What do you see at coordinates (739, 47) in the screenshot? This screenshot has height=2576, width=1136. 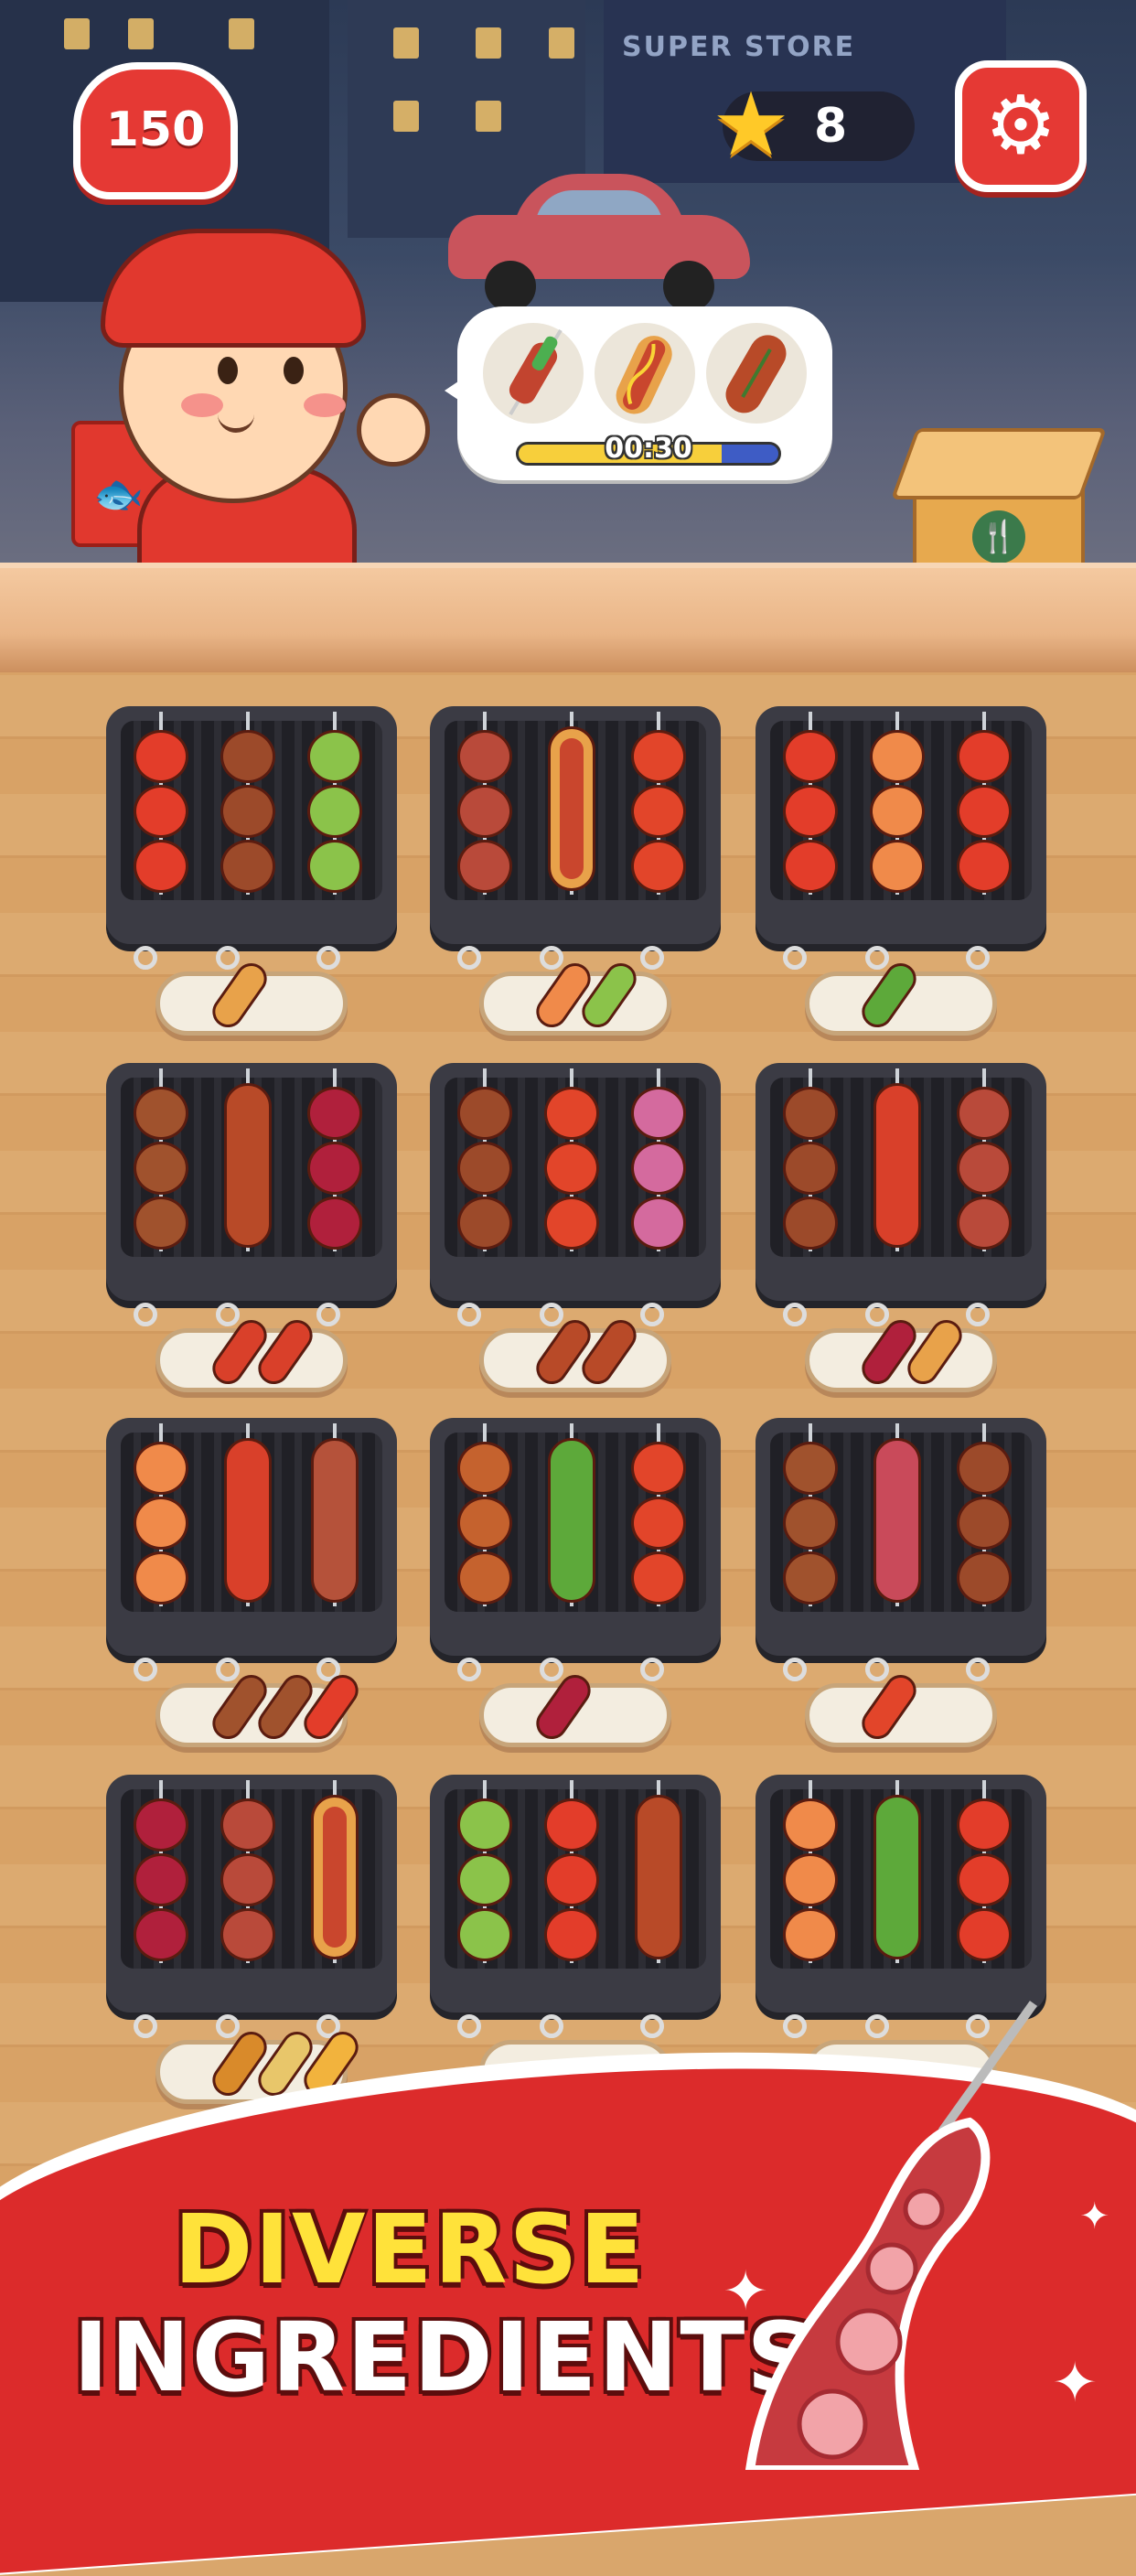 I see `store-sign: SUPER STORE` at bounding box center [739, 47].